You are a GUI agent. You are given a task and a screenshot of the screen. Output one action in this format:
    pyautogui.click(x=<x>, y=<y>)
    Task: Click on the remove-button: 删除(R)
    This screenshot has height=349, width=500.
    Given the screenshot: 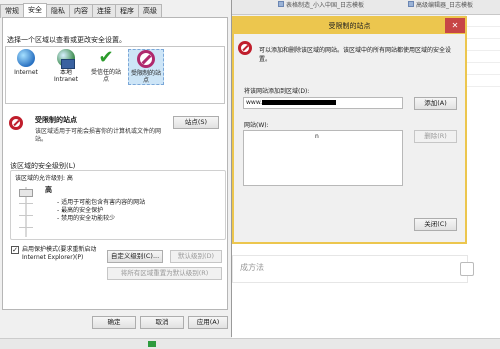 What is the action you would take?
    pyautogui.click(x=435, y=136)
    